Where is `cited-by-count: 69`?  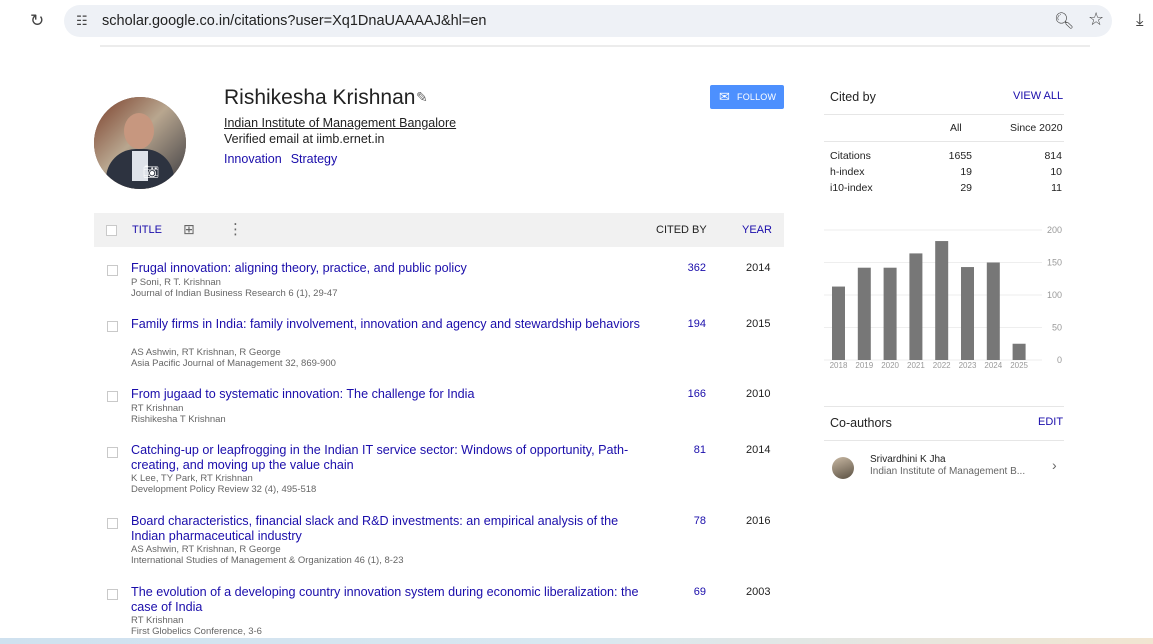 cited-by-count: 69 is located at coordinates (691, 592).